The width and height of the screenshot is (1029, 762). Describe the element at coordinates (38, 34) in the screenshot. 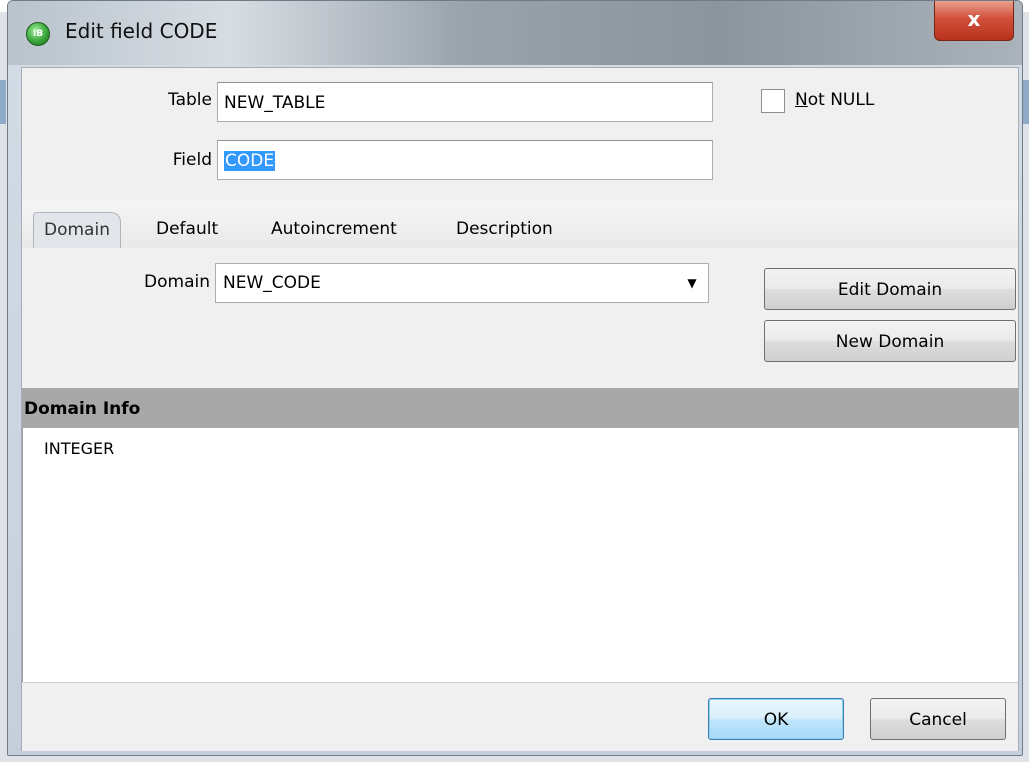

I see `ib-app-icon: IB` at that location.